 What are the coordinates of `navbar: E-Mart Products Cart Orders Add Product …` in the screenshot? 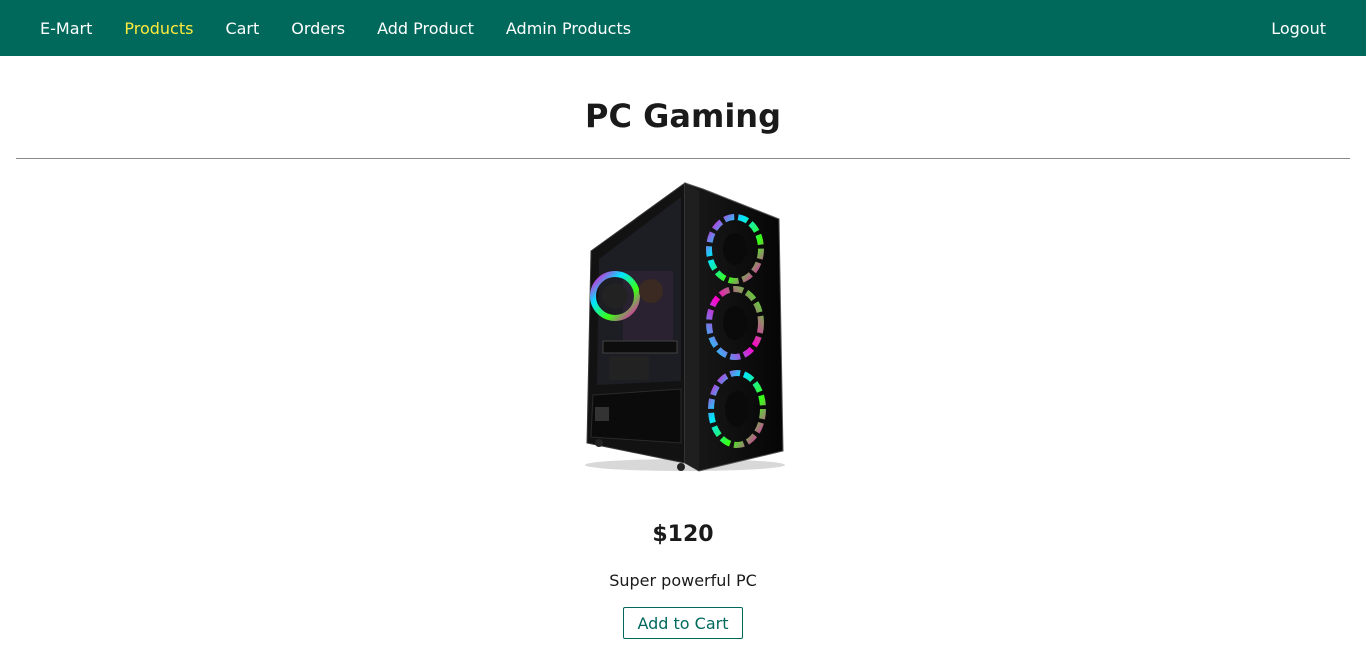 It's located at (683, 28).